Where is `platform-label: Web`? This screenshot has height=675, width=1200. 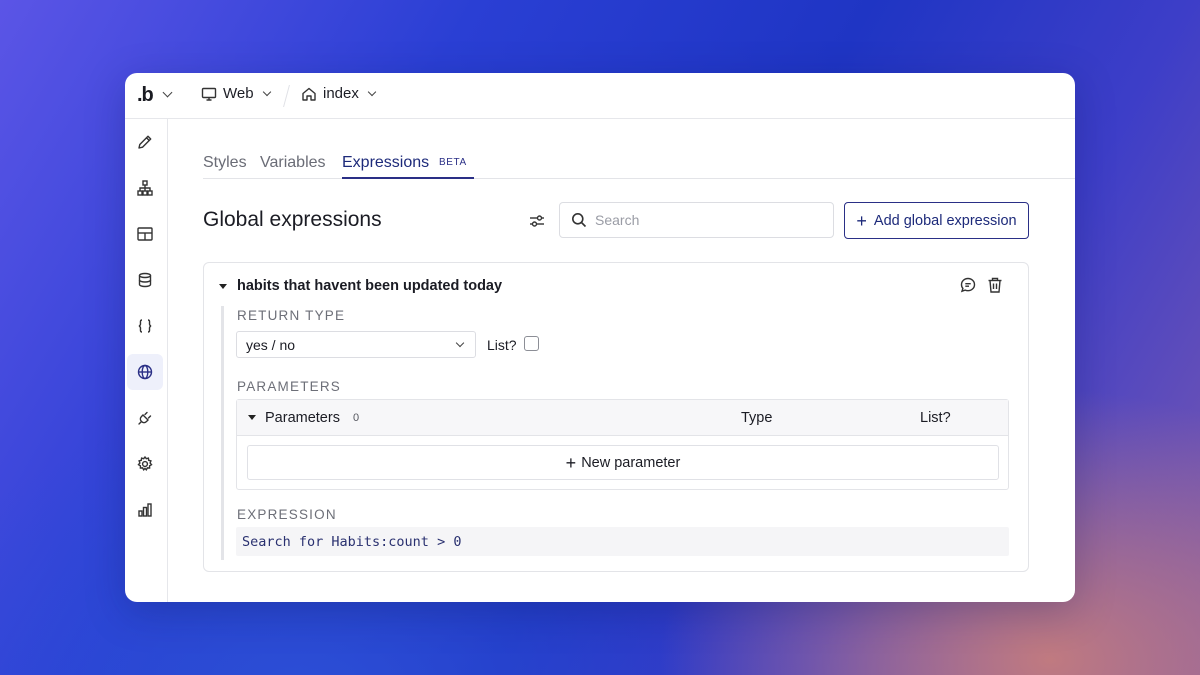
platform-label: Web is located at coordinates (238, 93).